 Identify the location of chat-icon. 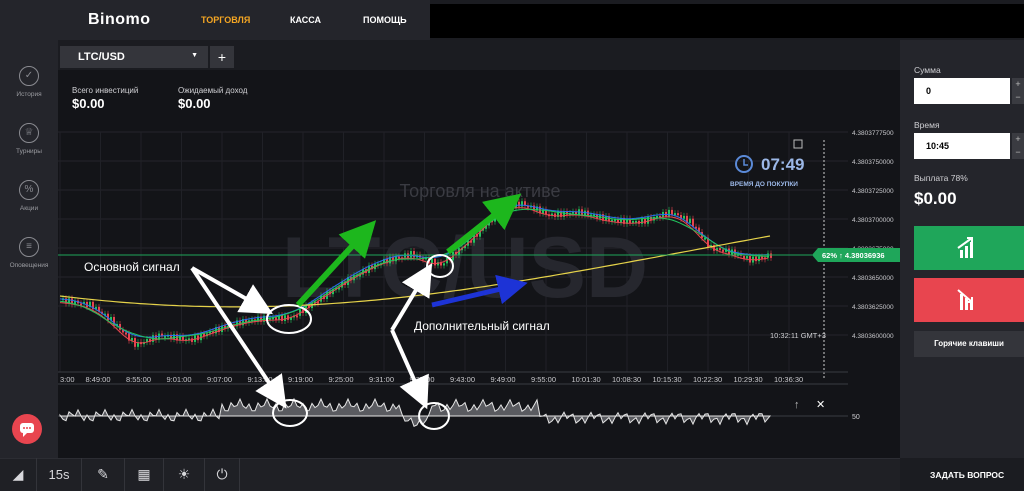
(27, 430).